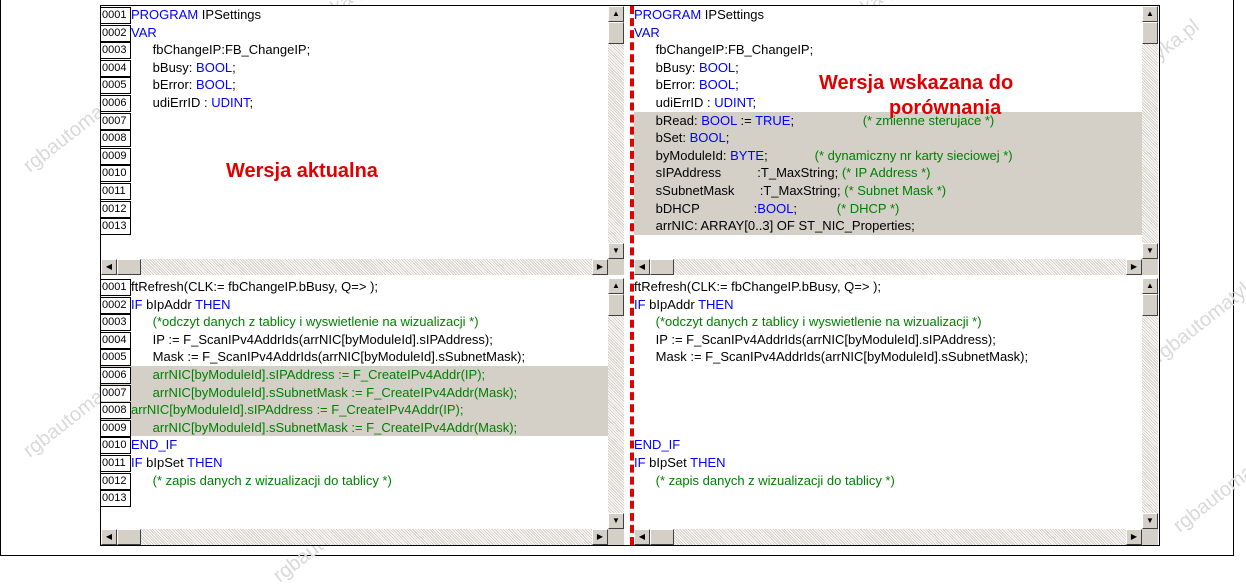  Describe the element at coordinates (354, 138) in the screenshot. I see `code-line: 0008` at that location.